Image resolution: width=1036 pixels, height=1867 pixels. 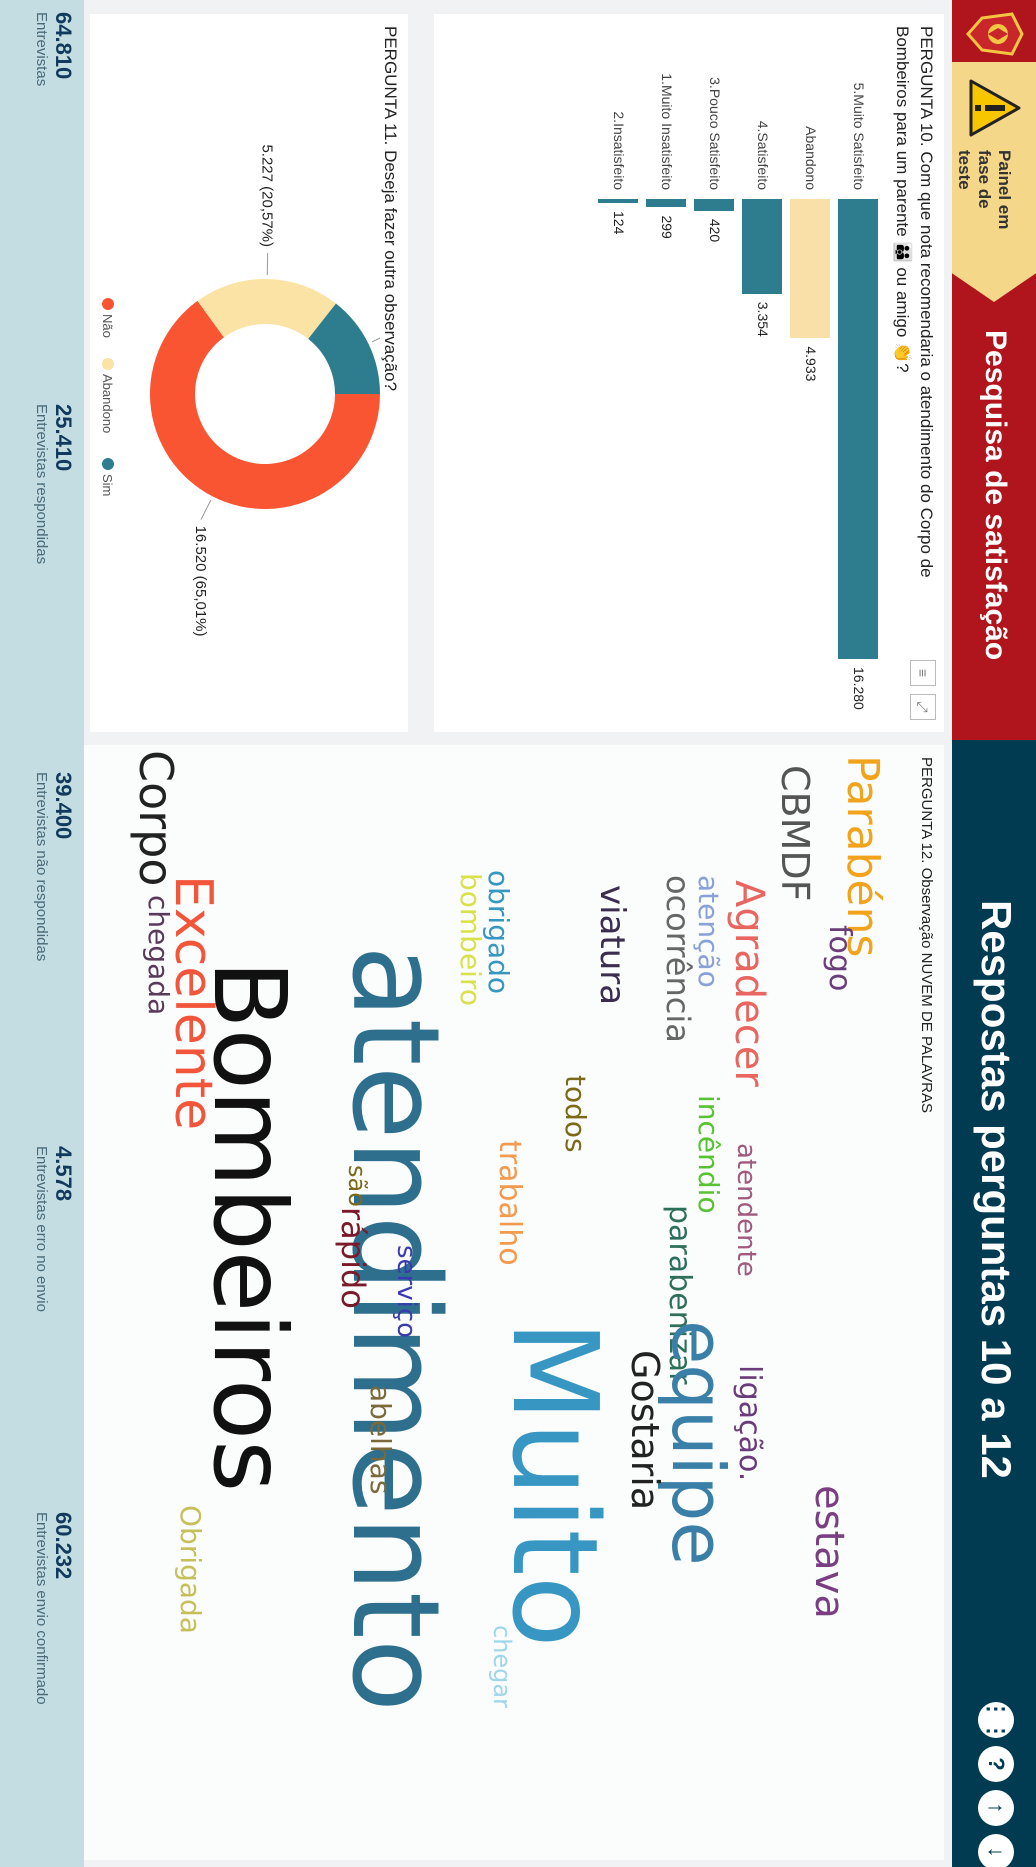 What do you see at coordinates (995, 108) in the screenshot?
I see `warning-icon` at bounding box center [995, 108].